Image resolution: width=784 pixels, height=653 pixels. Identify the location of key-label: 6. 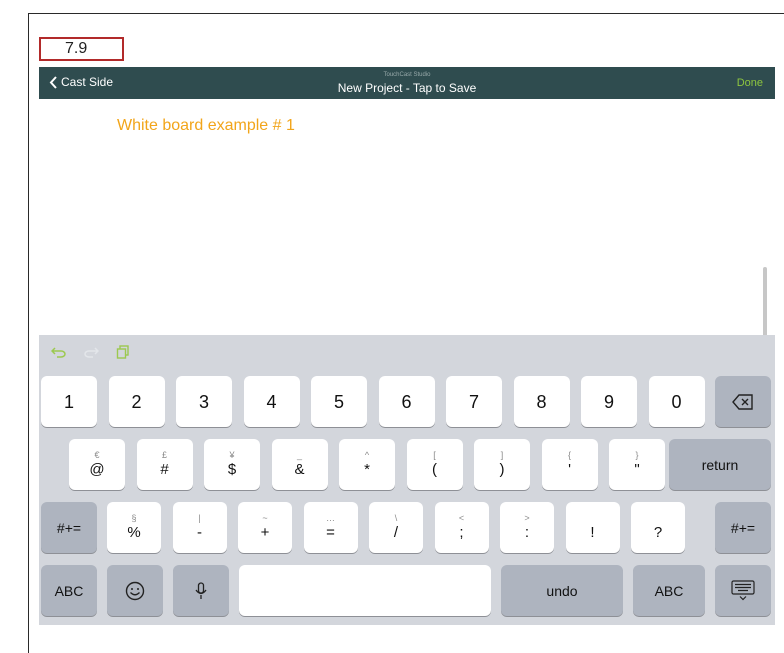
(406, 401).